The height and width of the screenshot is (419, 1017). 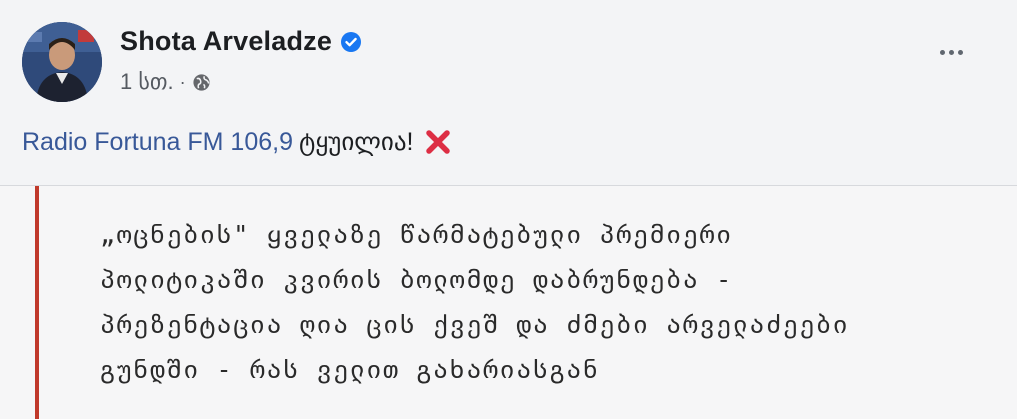 I want to click on author-row: Shota Arveladze, so click(x=241, y=41).